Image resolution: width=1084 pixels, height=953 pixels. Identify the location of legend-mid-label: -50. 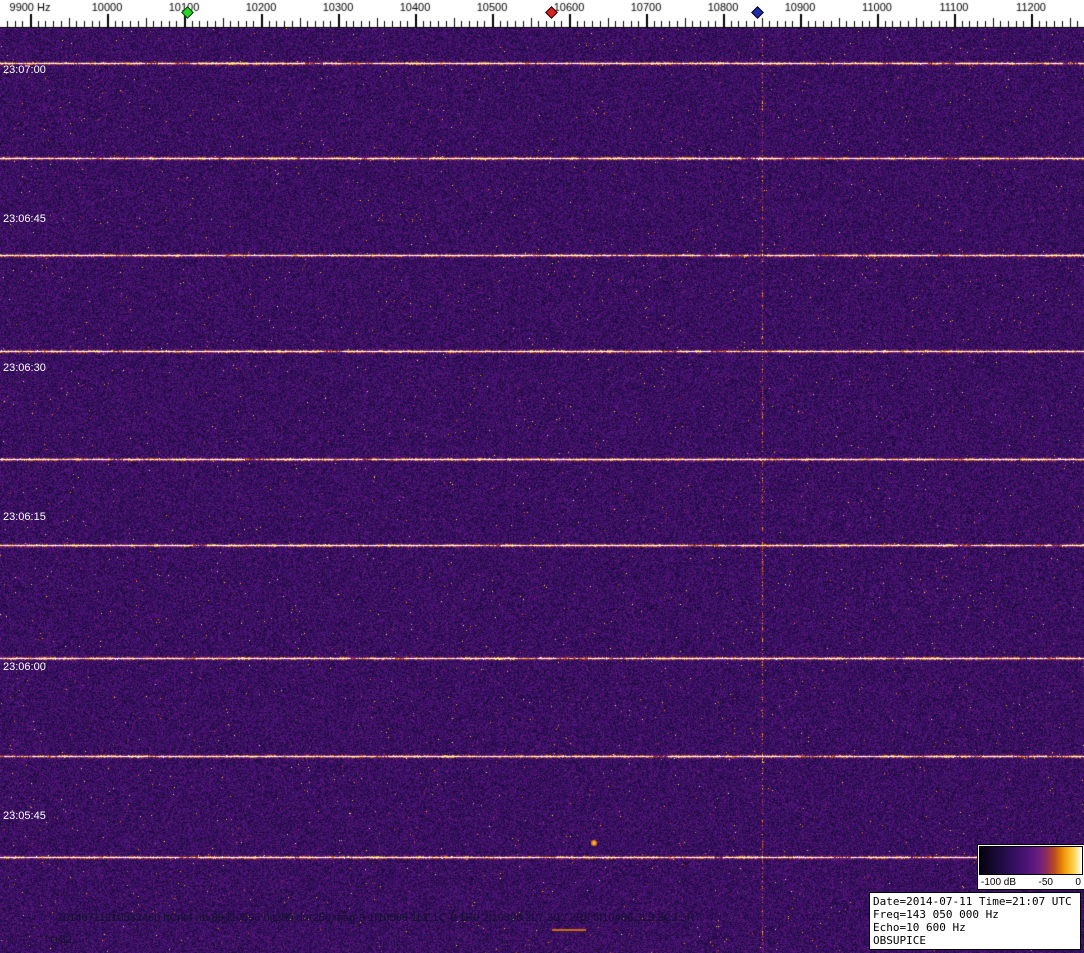
(1045, 882).